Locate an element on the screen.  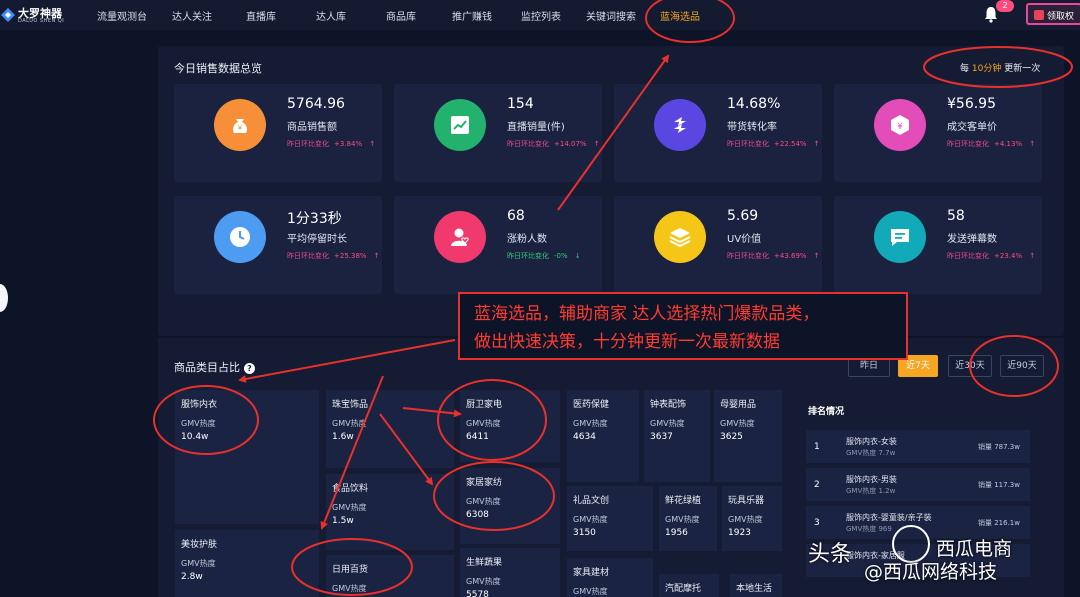
category-tile-gifts: 礼品文创 GMV热度 3150 is located at coordinates (610, 518).